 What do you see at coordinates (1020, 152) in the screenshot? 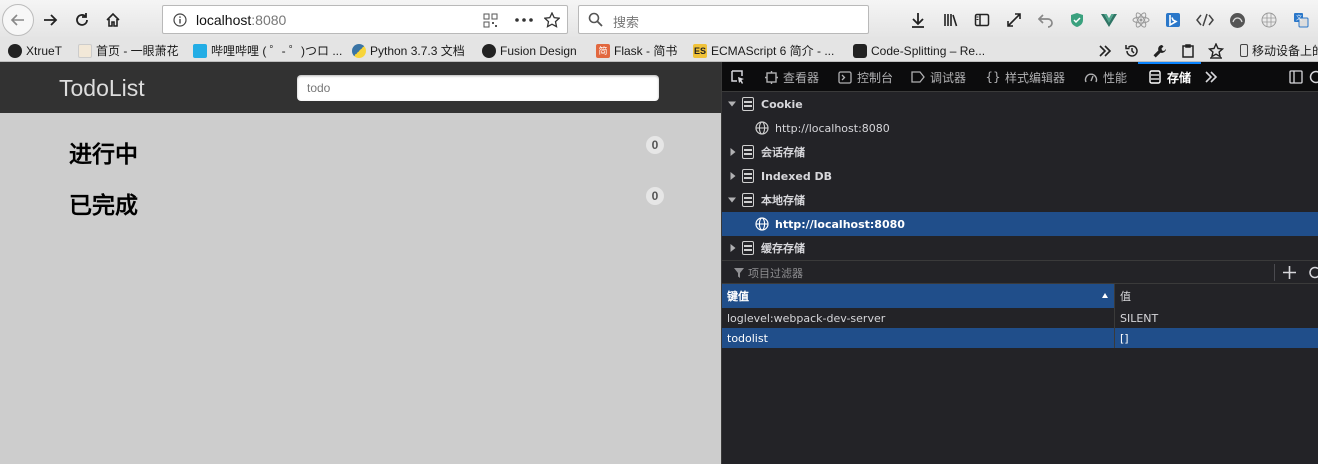
I see `tree-item-session-storage: 会话存储` at bounding box center [1020, 152].